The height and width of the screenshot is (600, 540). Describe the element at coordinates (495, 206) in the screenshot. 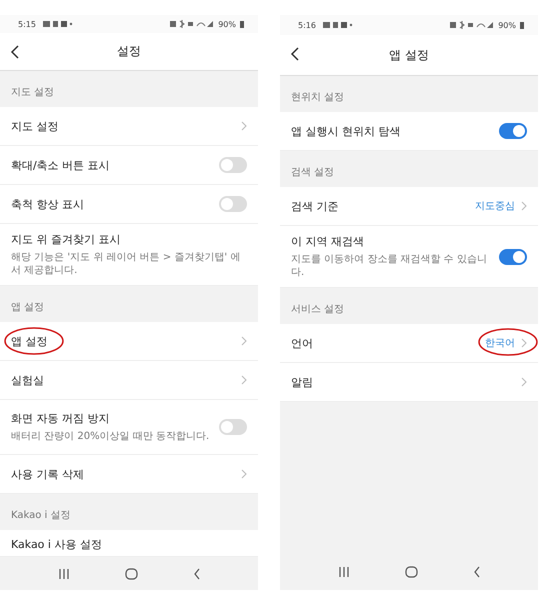

I see `setting-value: 지도중심` at that location.